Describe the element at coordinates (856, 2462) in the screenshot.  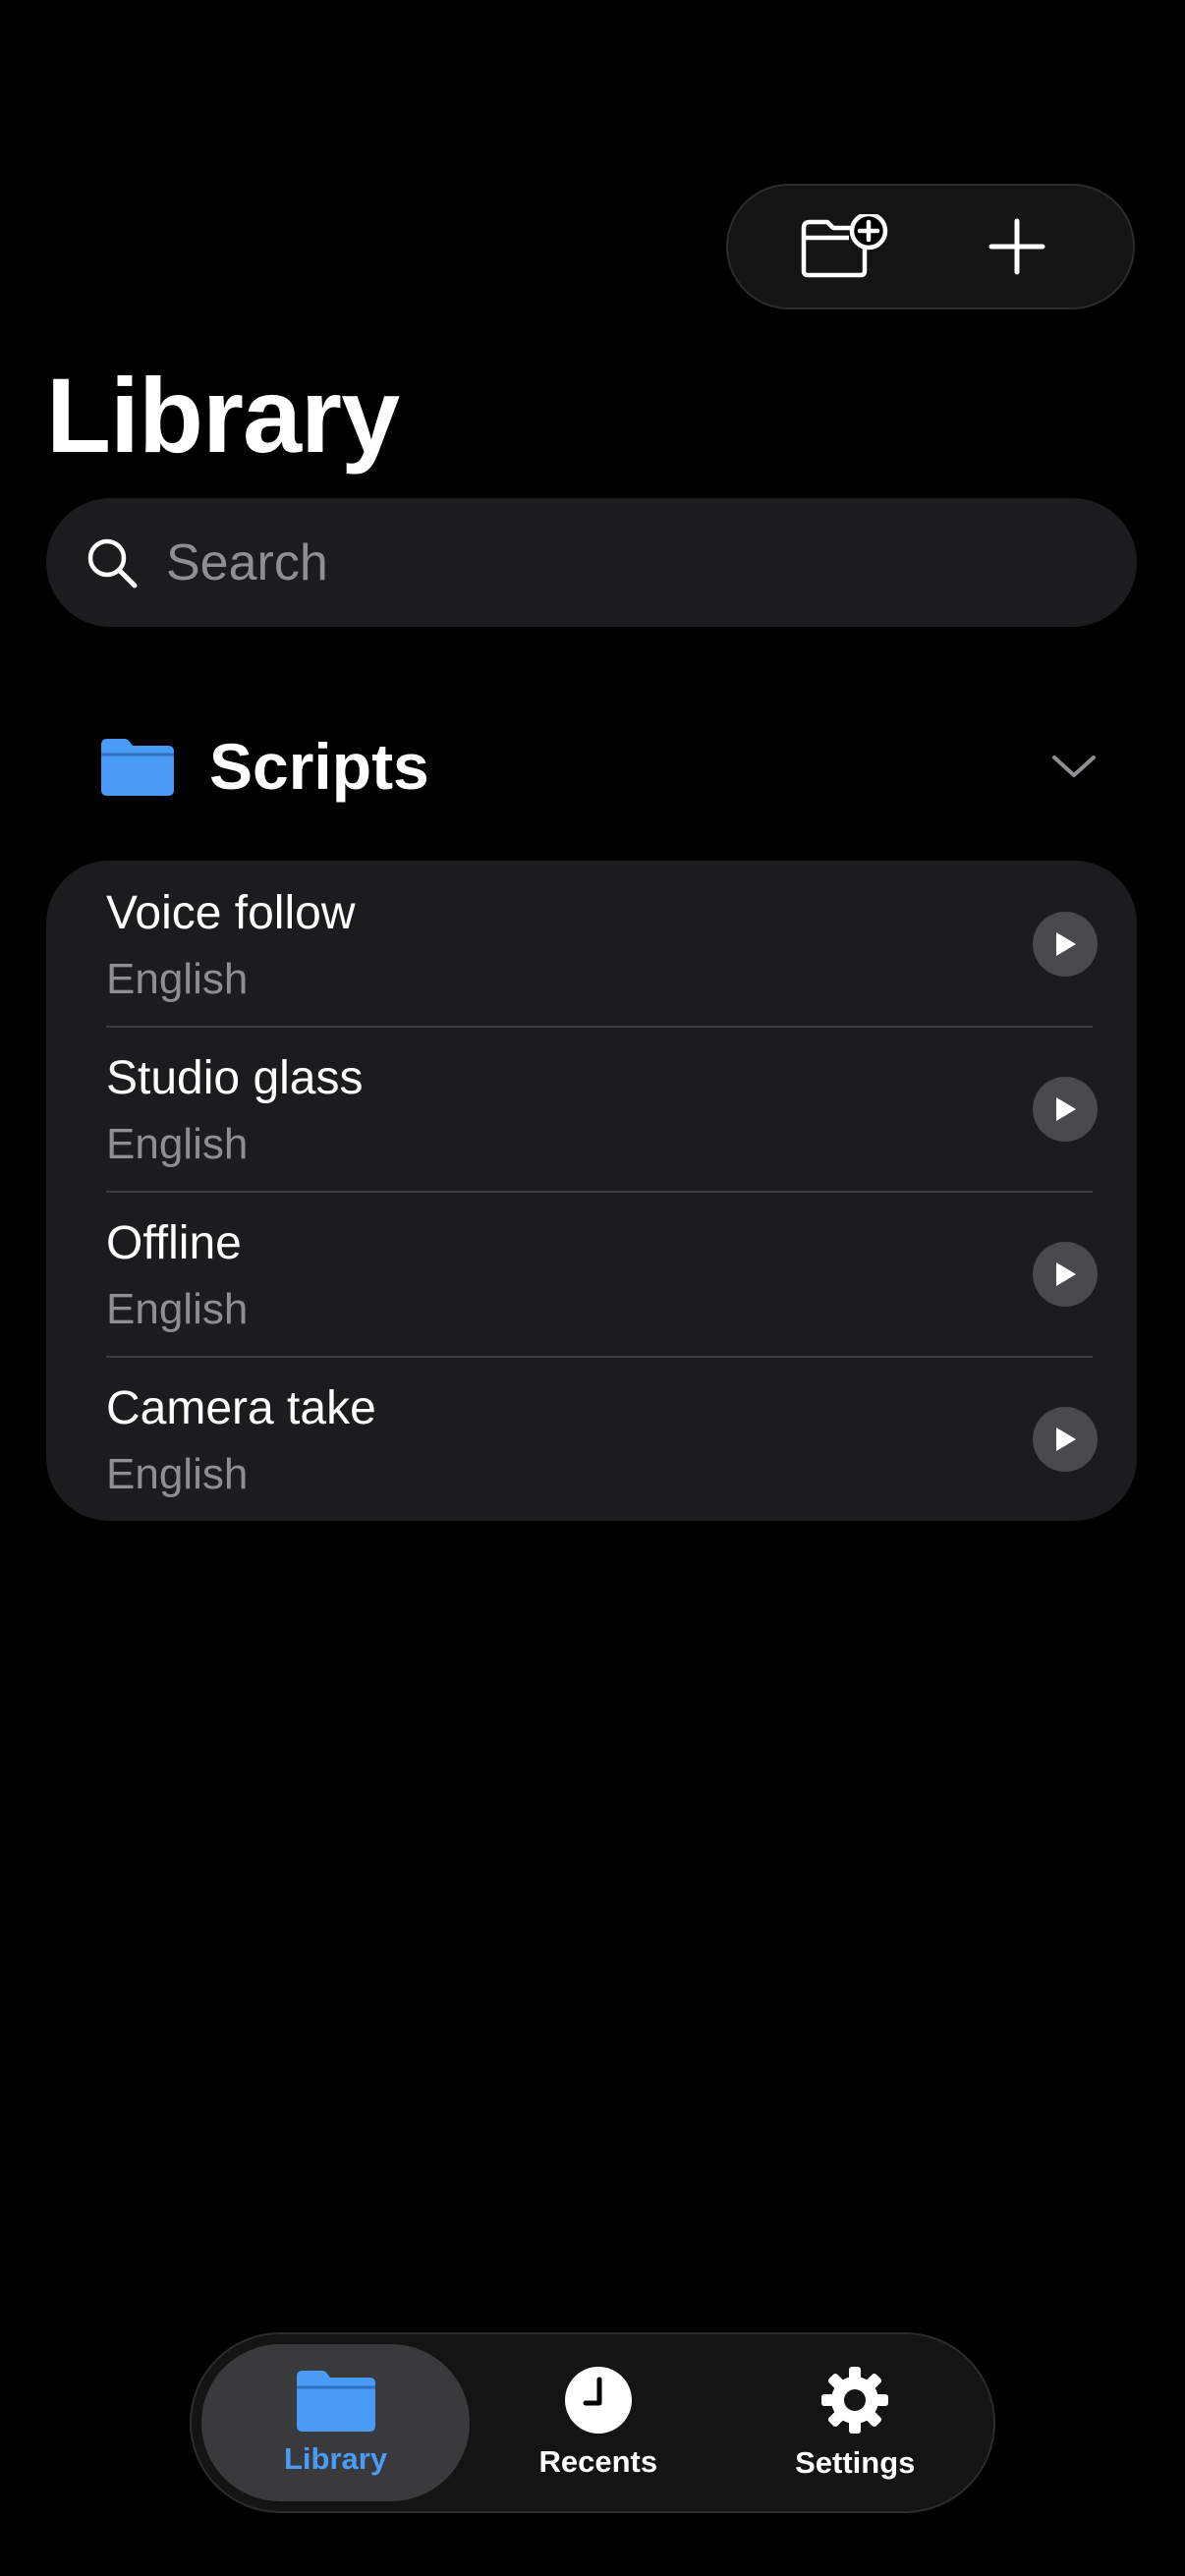
I see `tab-label: Settings` at that location.